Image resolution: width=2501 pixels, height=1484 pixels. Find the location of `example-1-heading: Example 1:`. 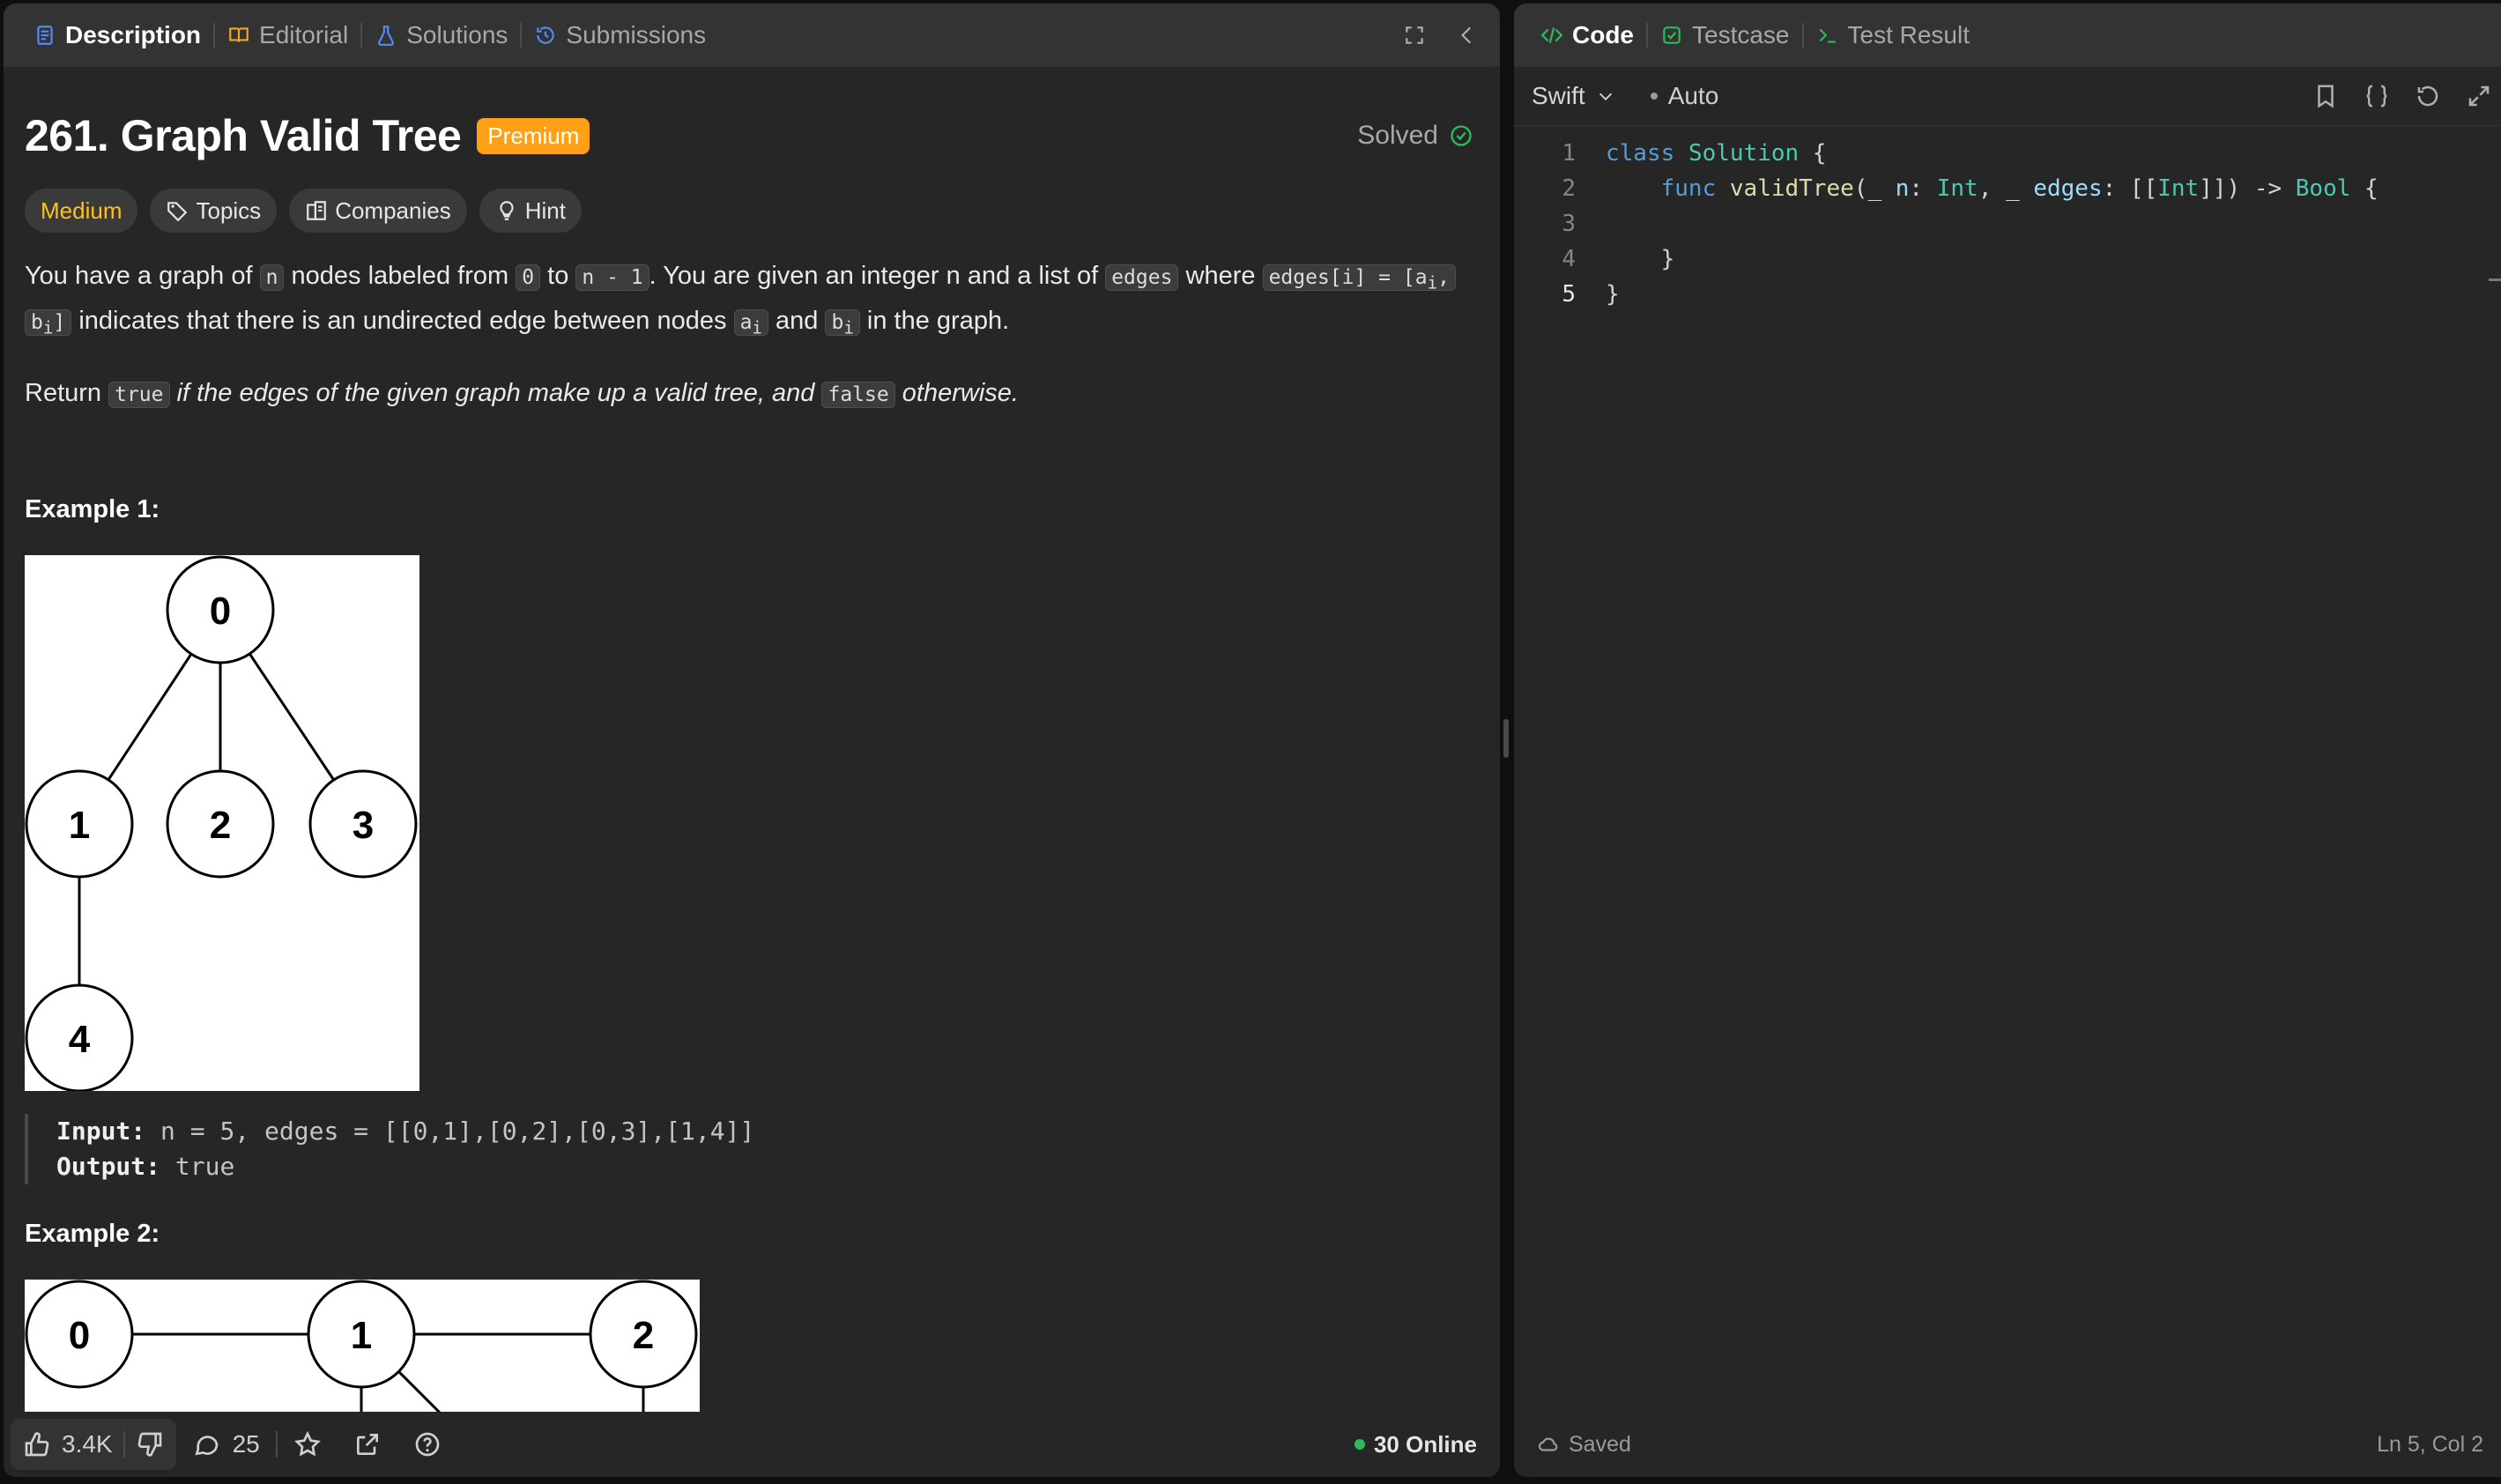

example-1-heading: Example 1: is located at coordinates (92, 509).